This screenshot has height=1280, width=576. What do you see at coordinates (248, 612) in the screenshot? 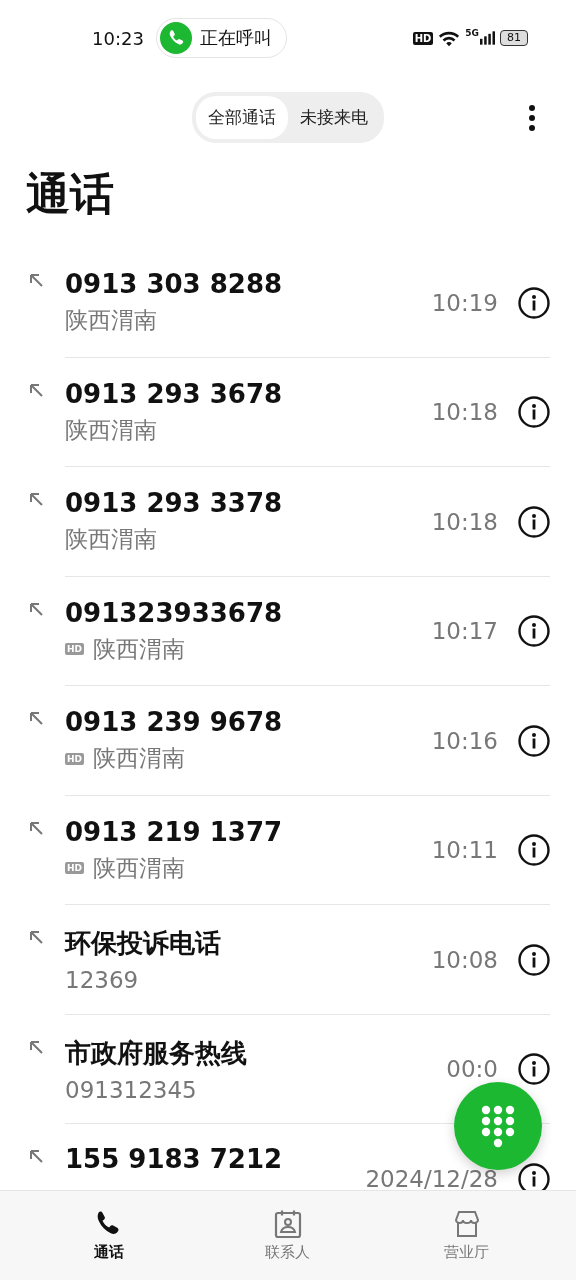
I see `caller-name: 091323933678` at bounding box center [248, 612].